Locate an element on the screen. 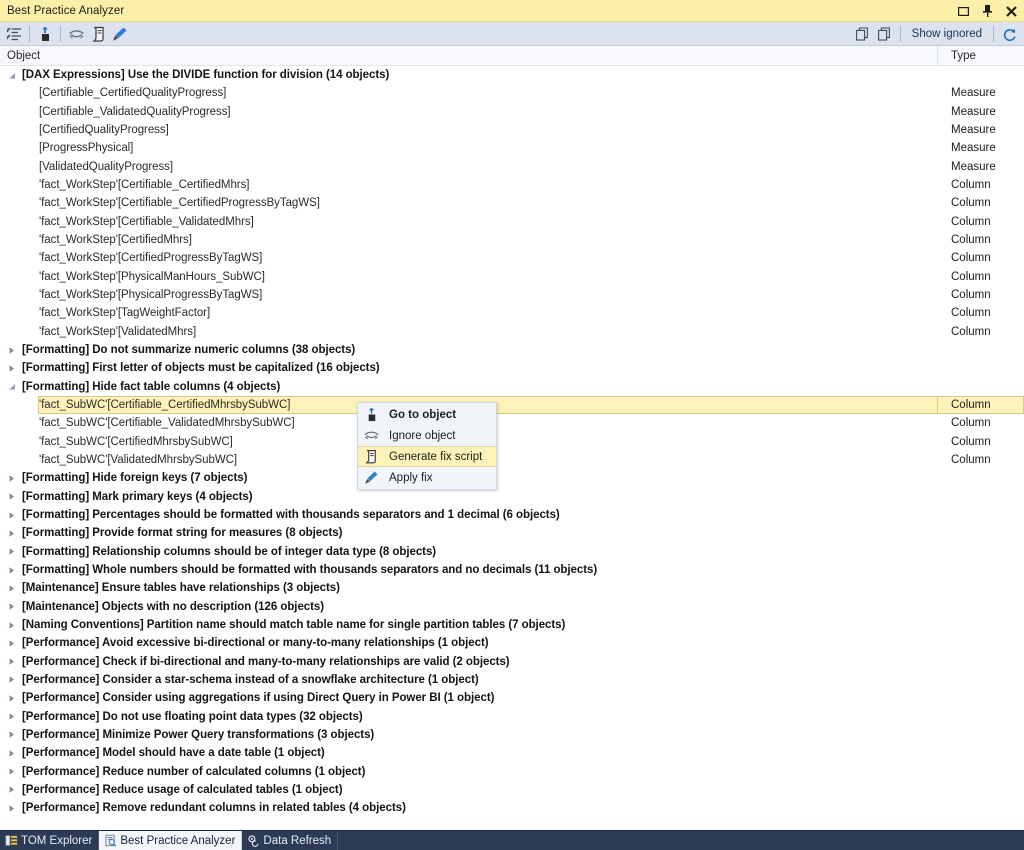 This screenshot has width=1024, height=850. object-row: [ValidatedQualityProgress] Measure is located at coordinates (512, 167).